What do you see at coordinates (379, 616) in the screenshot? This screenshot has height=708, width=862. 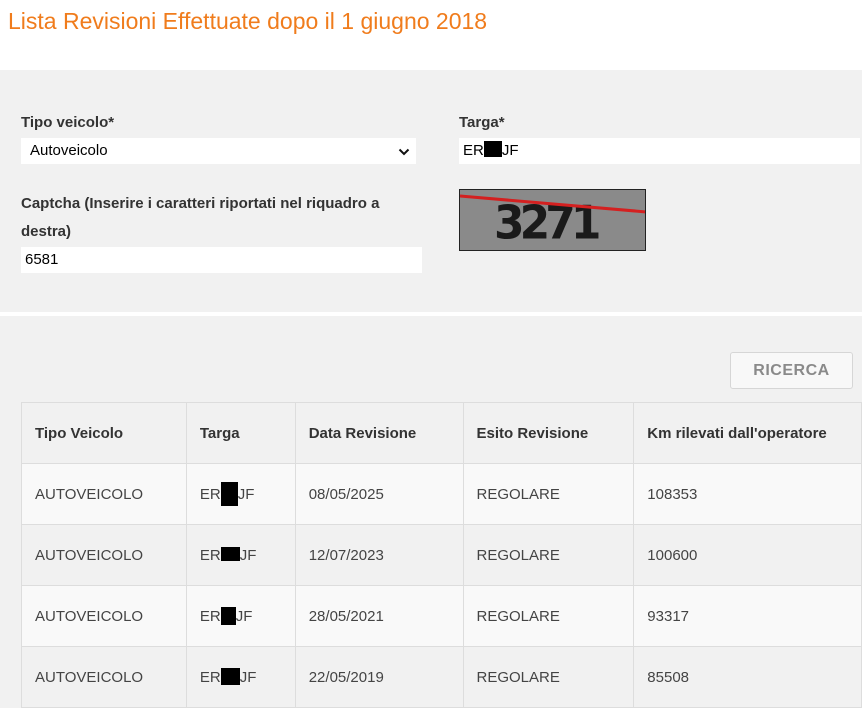 I see `cell-data-revisione: 28/05/2021` at bounding box center [379, 616].